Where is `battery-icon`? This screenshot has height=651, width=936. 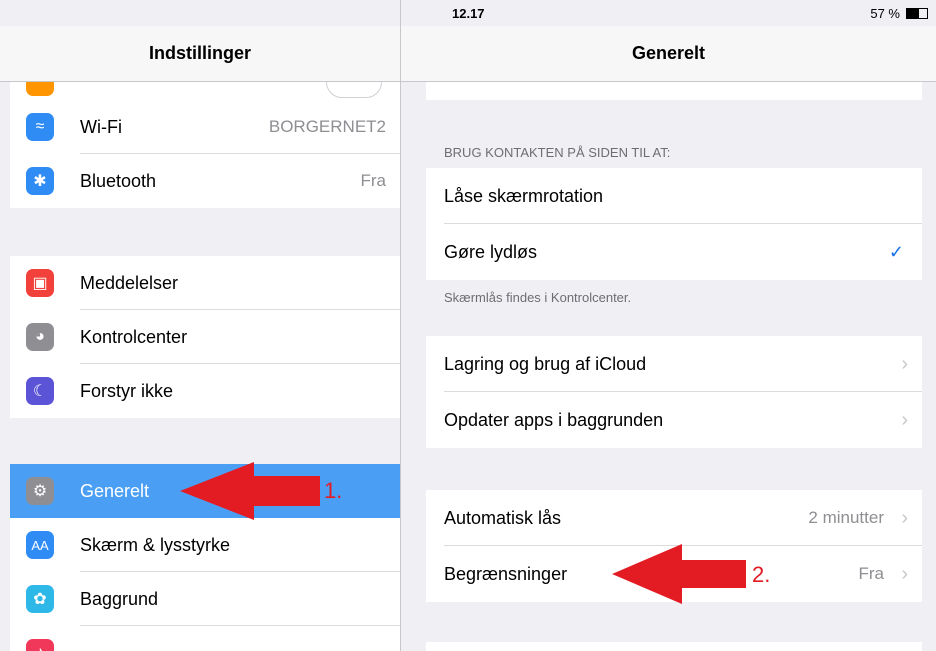
battery-icon is located at coordinates (917, 13).